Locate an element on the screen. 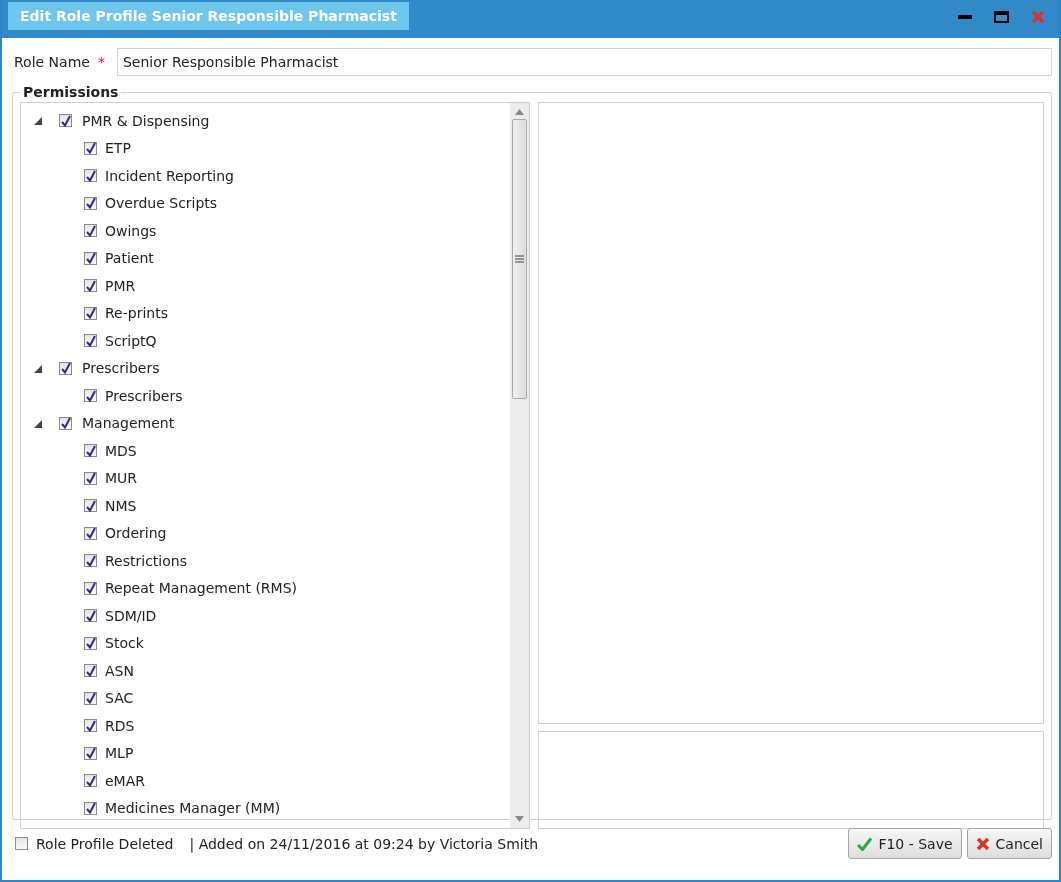  deleted-label: Role Profile Deleted is located at coordinates (105, 843).